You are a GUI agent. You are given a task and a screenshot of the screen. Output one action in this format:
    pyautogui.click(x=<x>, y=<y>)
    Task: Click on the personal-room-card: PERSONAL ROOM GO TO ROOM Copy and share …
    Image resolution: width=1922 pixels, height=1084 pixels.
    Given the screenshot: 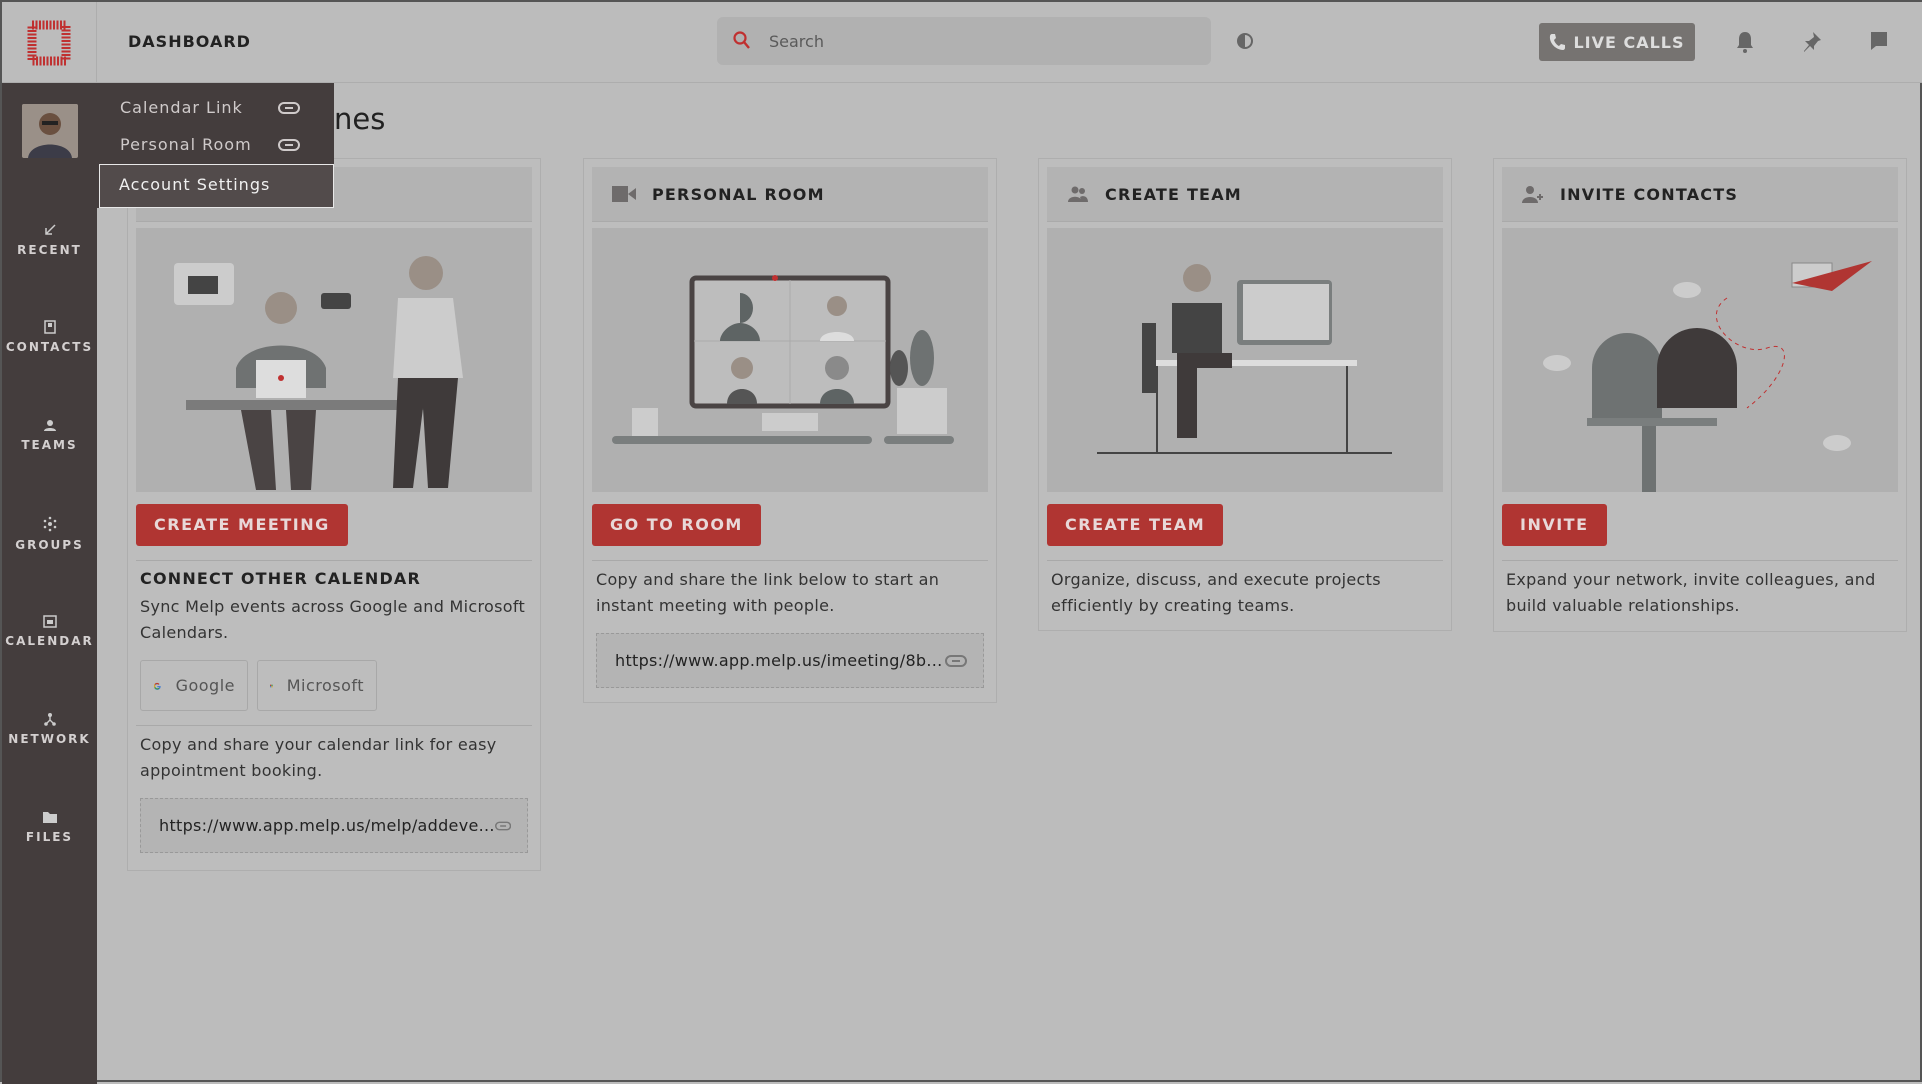 What is the action you would take?
    pyautogui.click(x=790, y=430)
    